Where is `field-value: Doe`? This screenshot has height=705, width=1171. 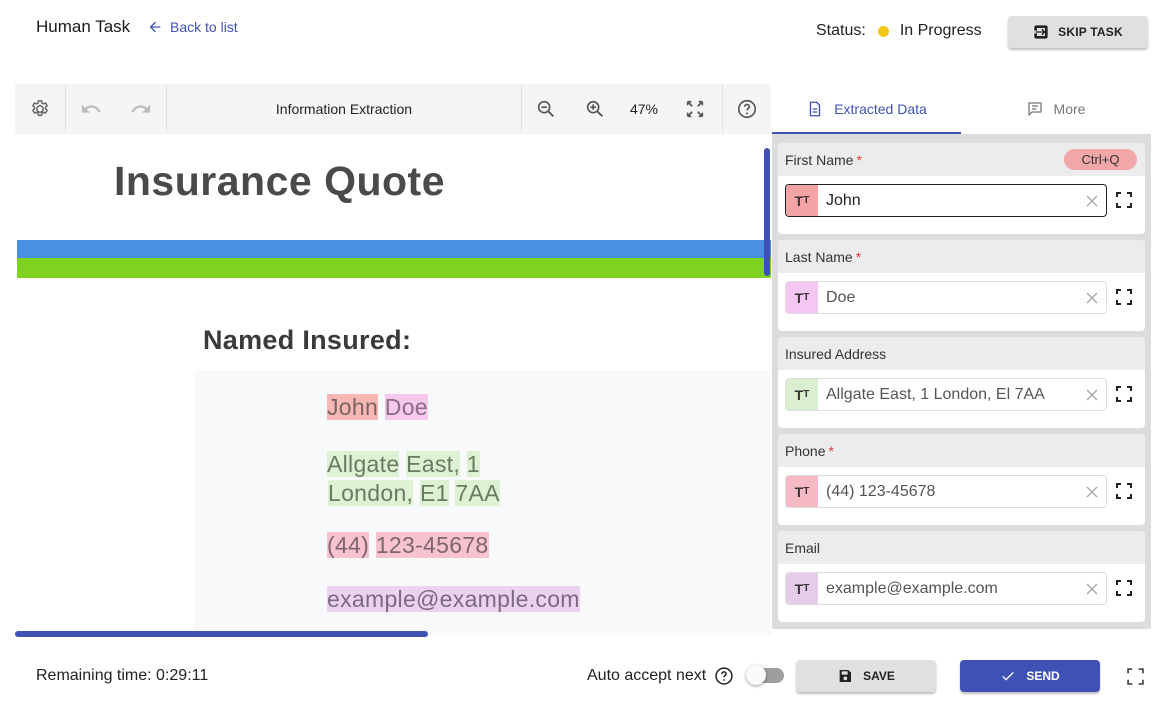 field-value: Doe is located at coordinates (948, 298).